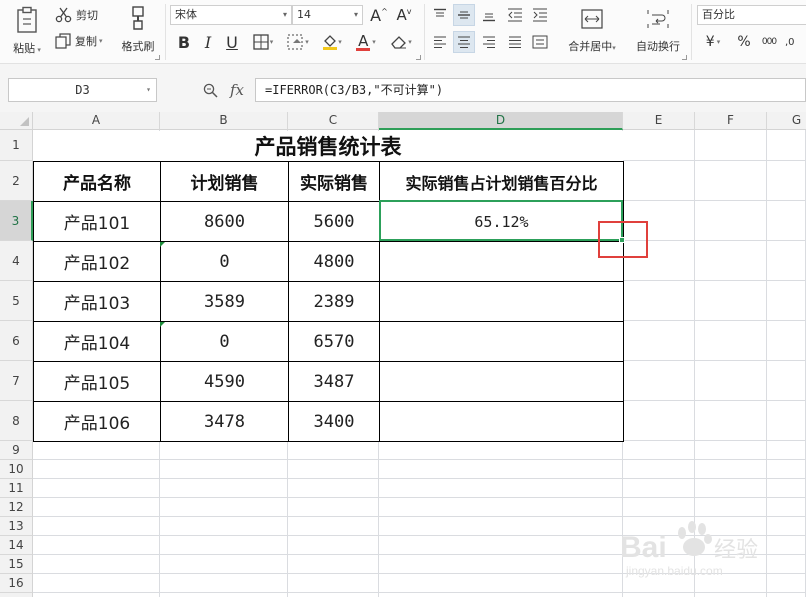 The height and width of the screenshot is (597, 806). Describe the element at coordinates (263, 42) in the screenshot. I see `borders-button: ▾` at that location.